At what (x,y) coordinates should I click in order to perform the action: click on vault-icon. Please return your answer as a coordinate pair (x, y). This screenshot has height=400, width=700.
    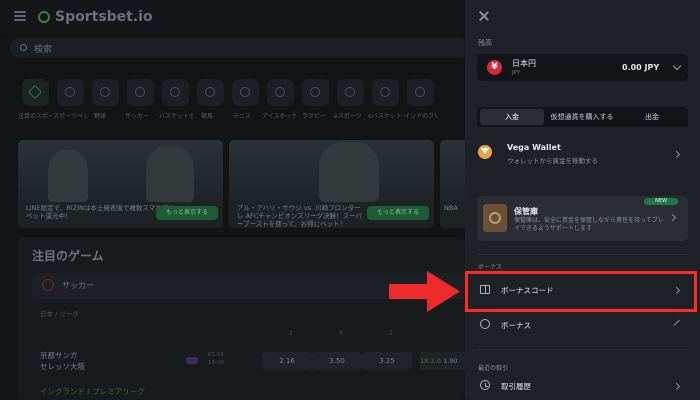
    Looking at the image, I should click on (495, 218).